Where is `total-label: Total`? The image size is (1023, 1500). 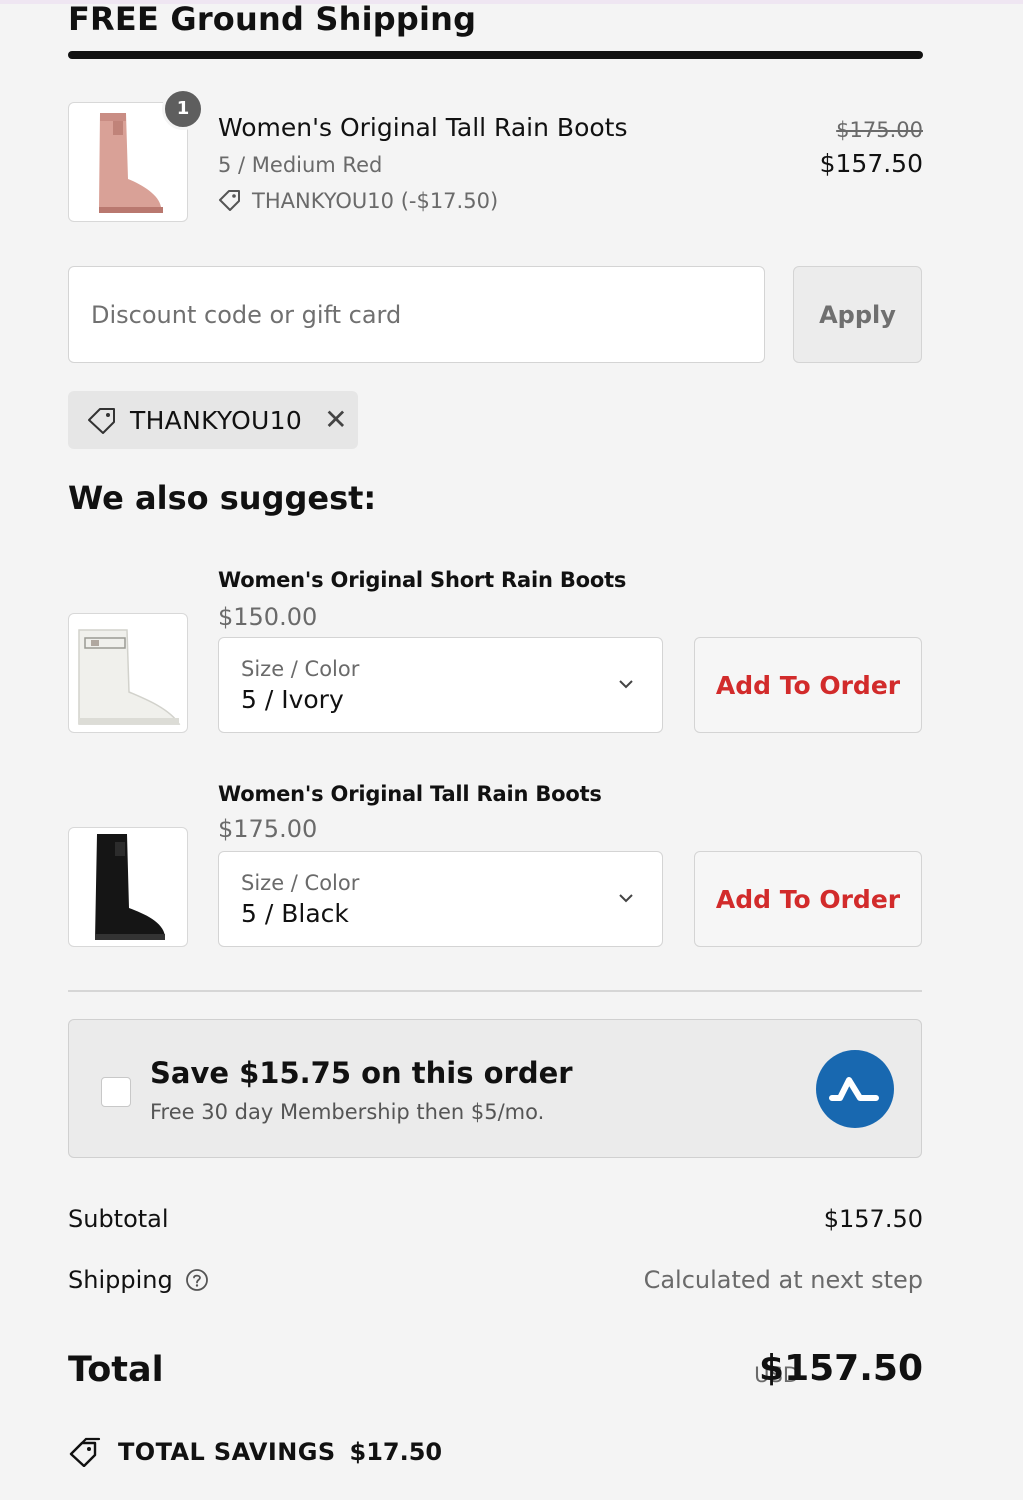 total-label: Total is located at coordinates (116, 1370).